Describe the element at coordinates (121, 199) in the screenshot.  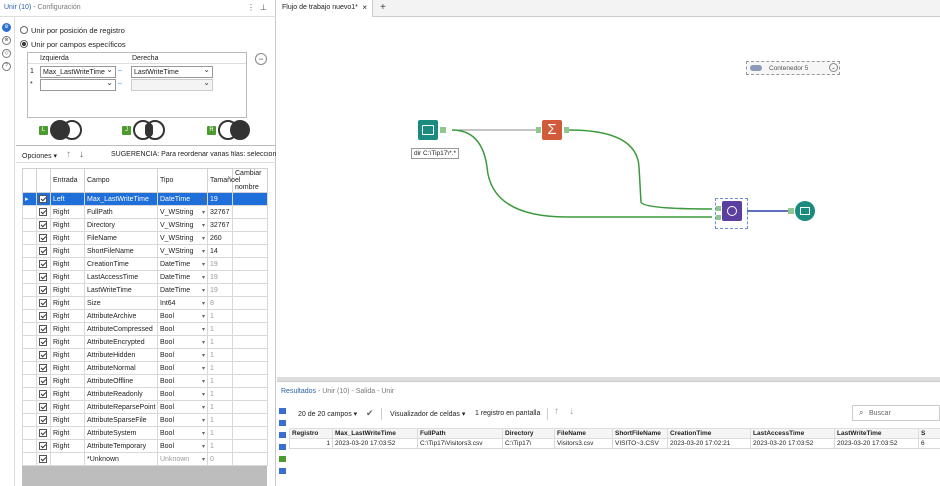
I see `cell-campo: Max_LastWriteTime` at that location.